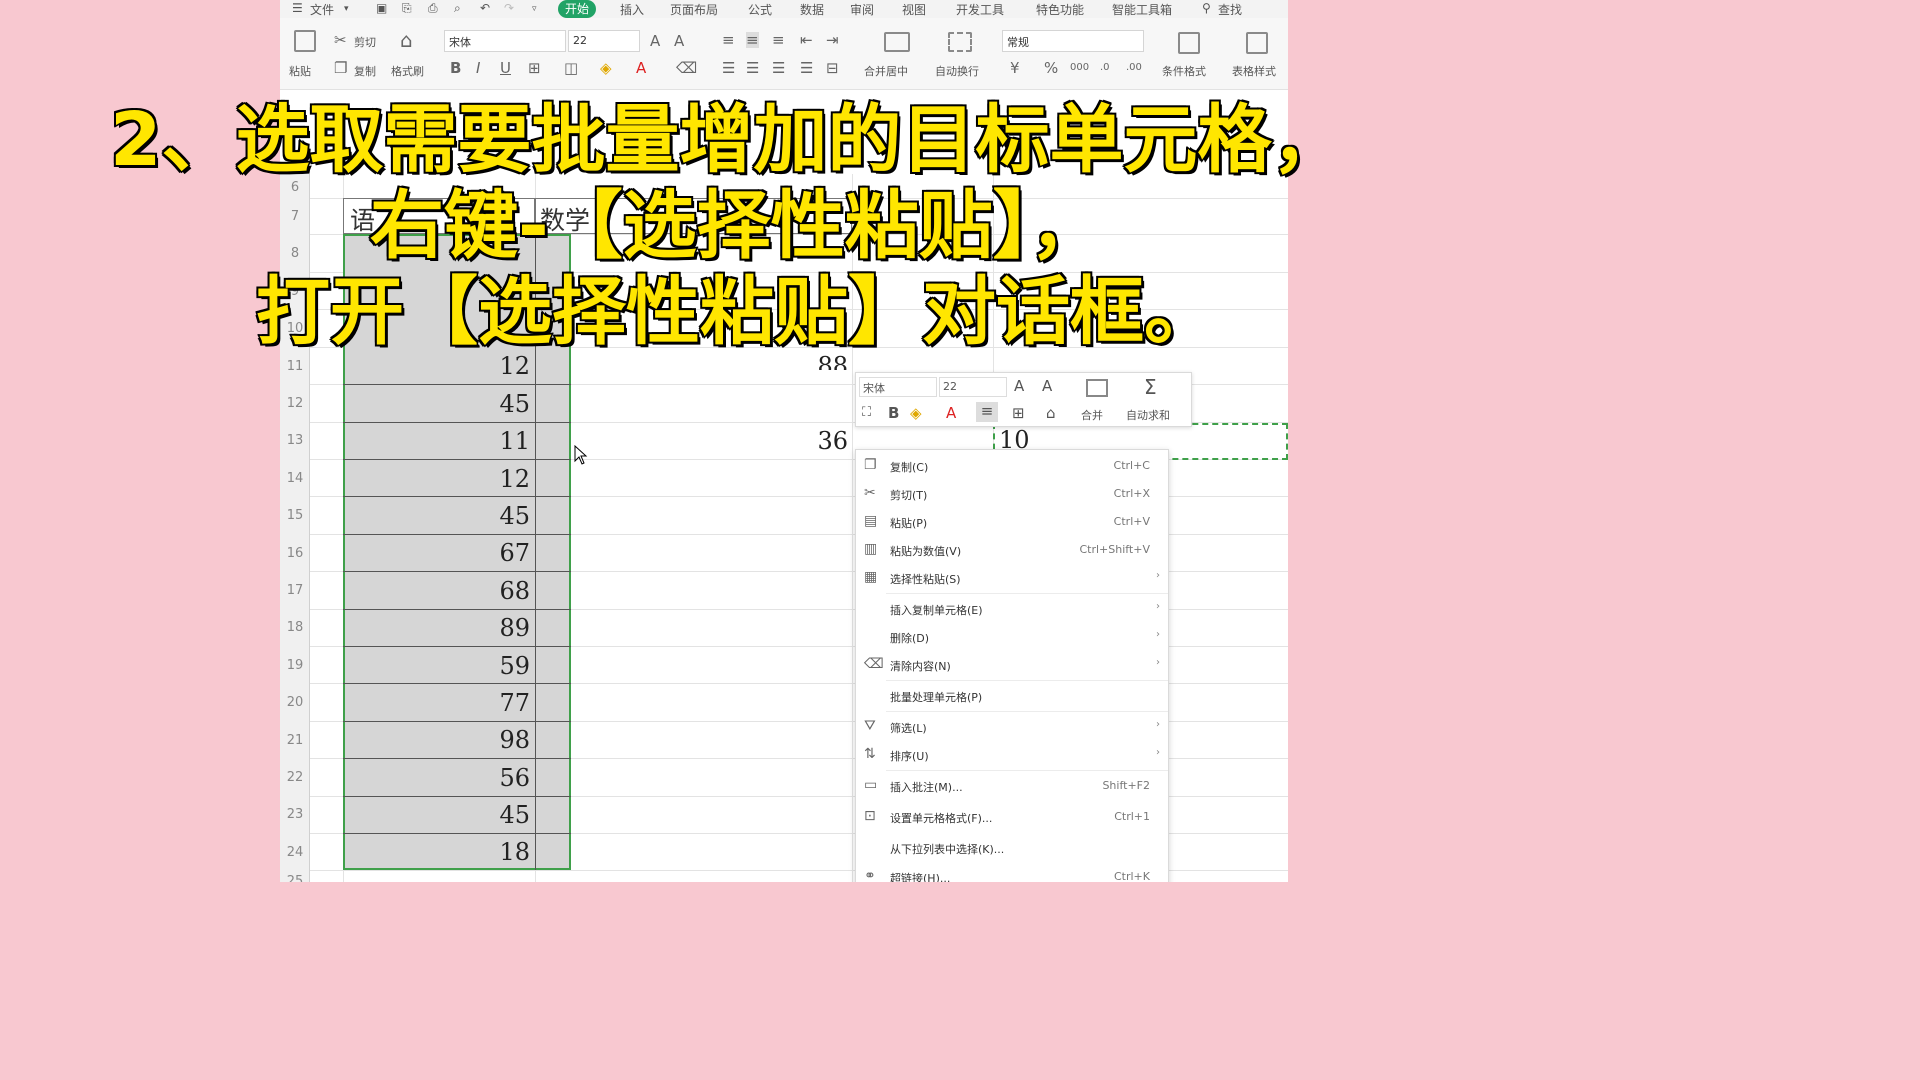  Describe the element at coordinates (886, 71) in the screenshot. I see `merge-center-button: 合并居中` at that location.